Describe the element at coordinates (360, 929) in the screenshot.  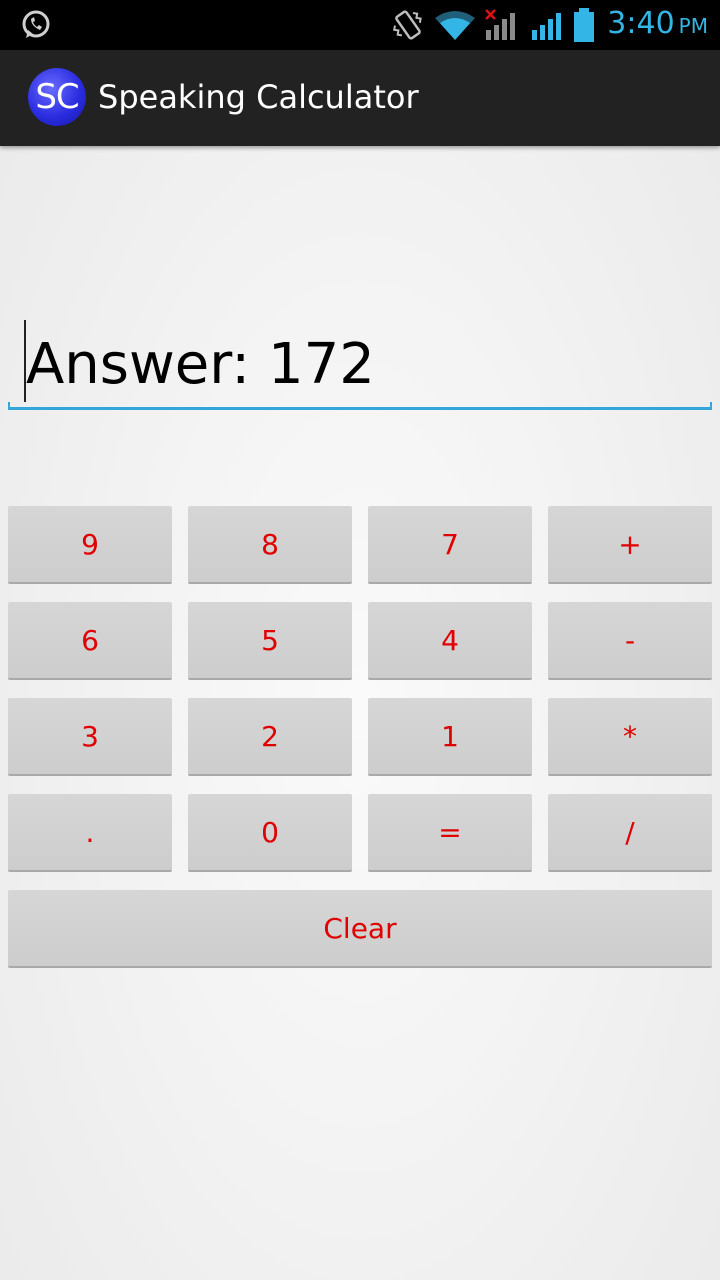
I see `clear-button: Clear` at that location.